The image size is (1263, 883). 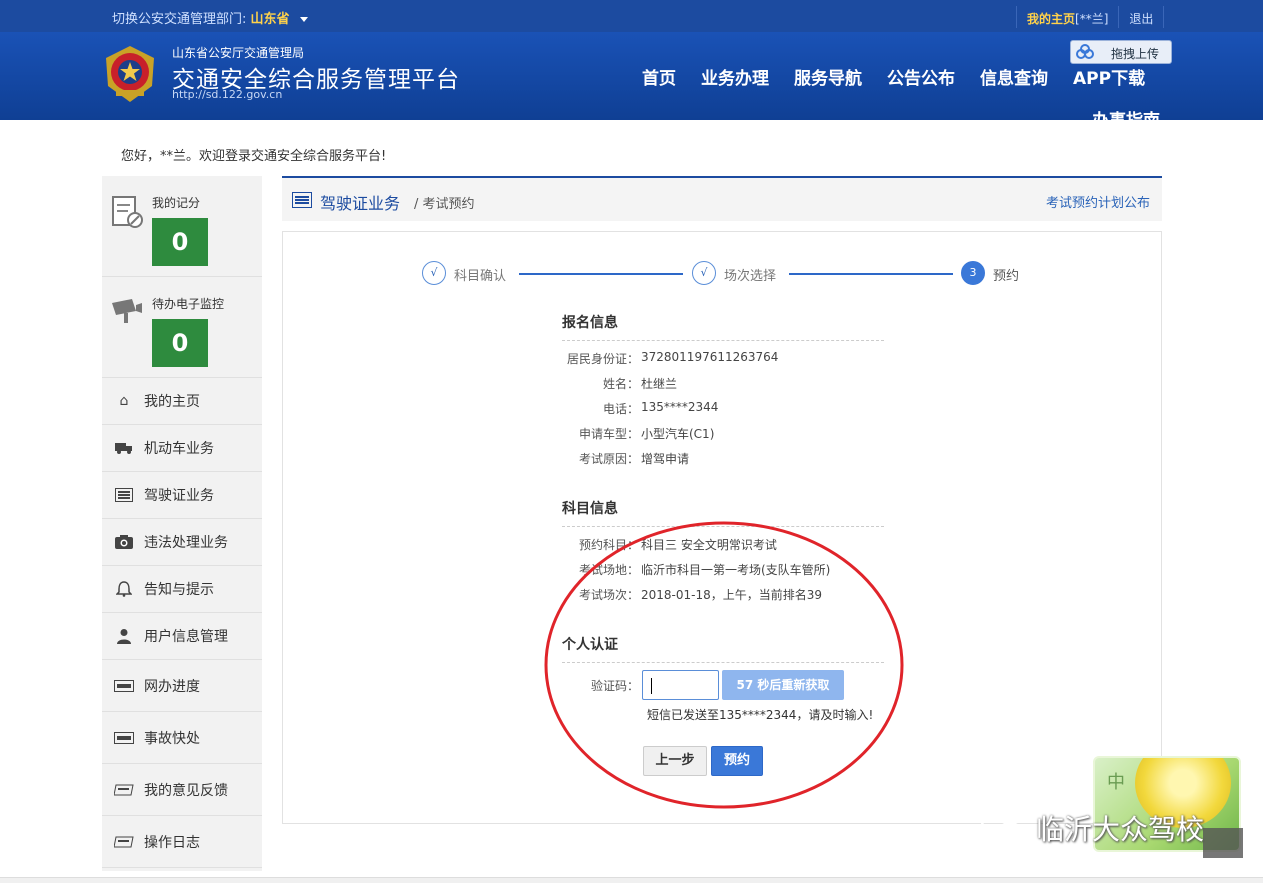 I want to click on sidebar-item-vehicle: 机动车业务, so click(x=182, y=448).